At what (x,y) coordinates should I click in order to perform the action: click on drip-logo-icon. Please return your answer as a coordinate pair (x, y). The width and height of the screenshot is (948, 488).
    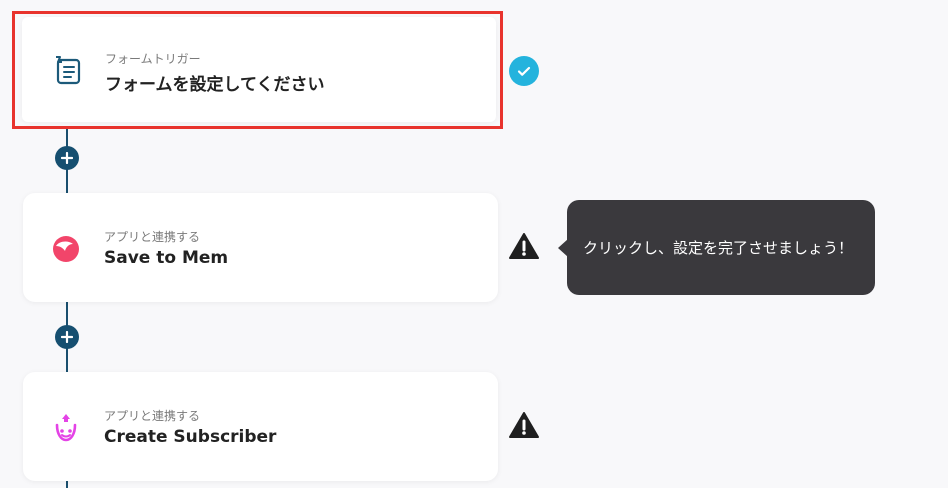
    Looking at the image, I should click on (66, 427).